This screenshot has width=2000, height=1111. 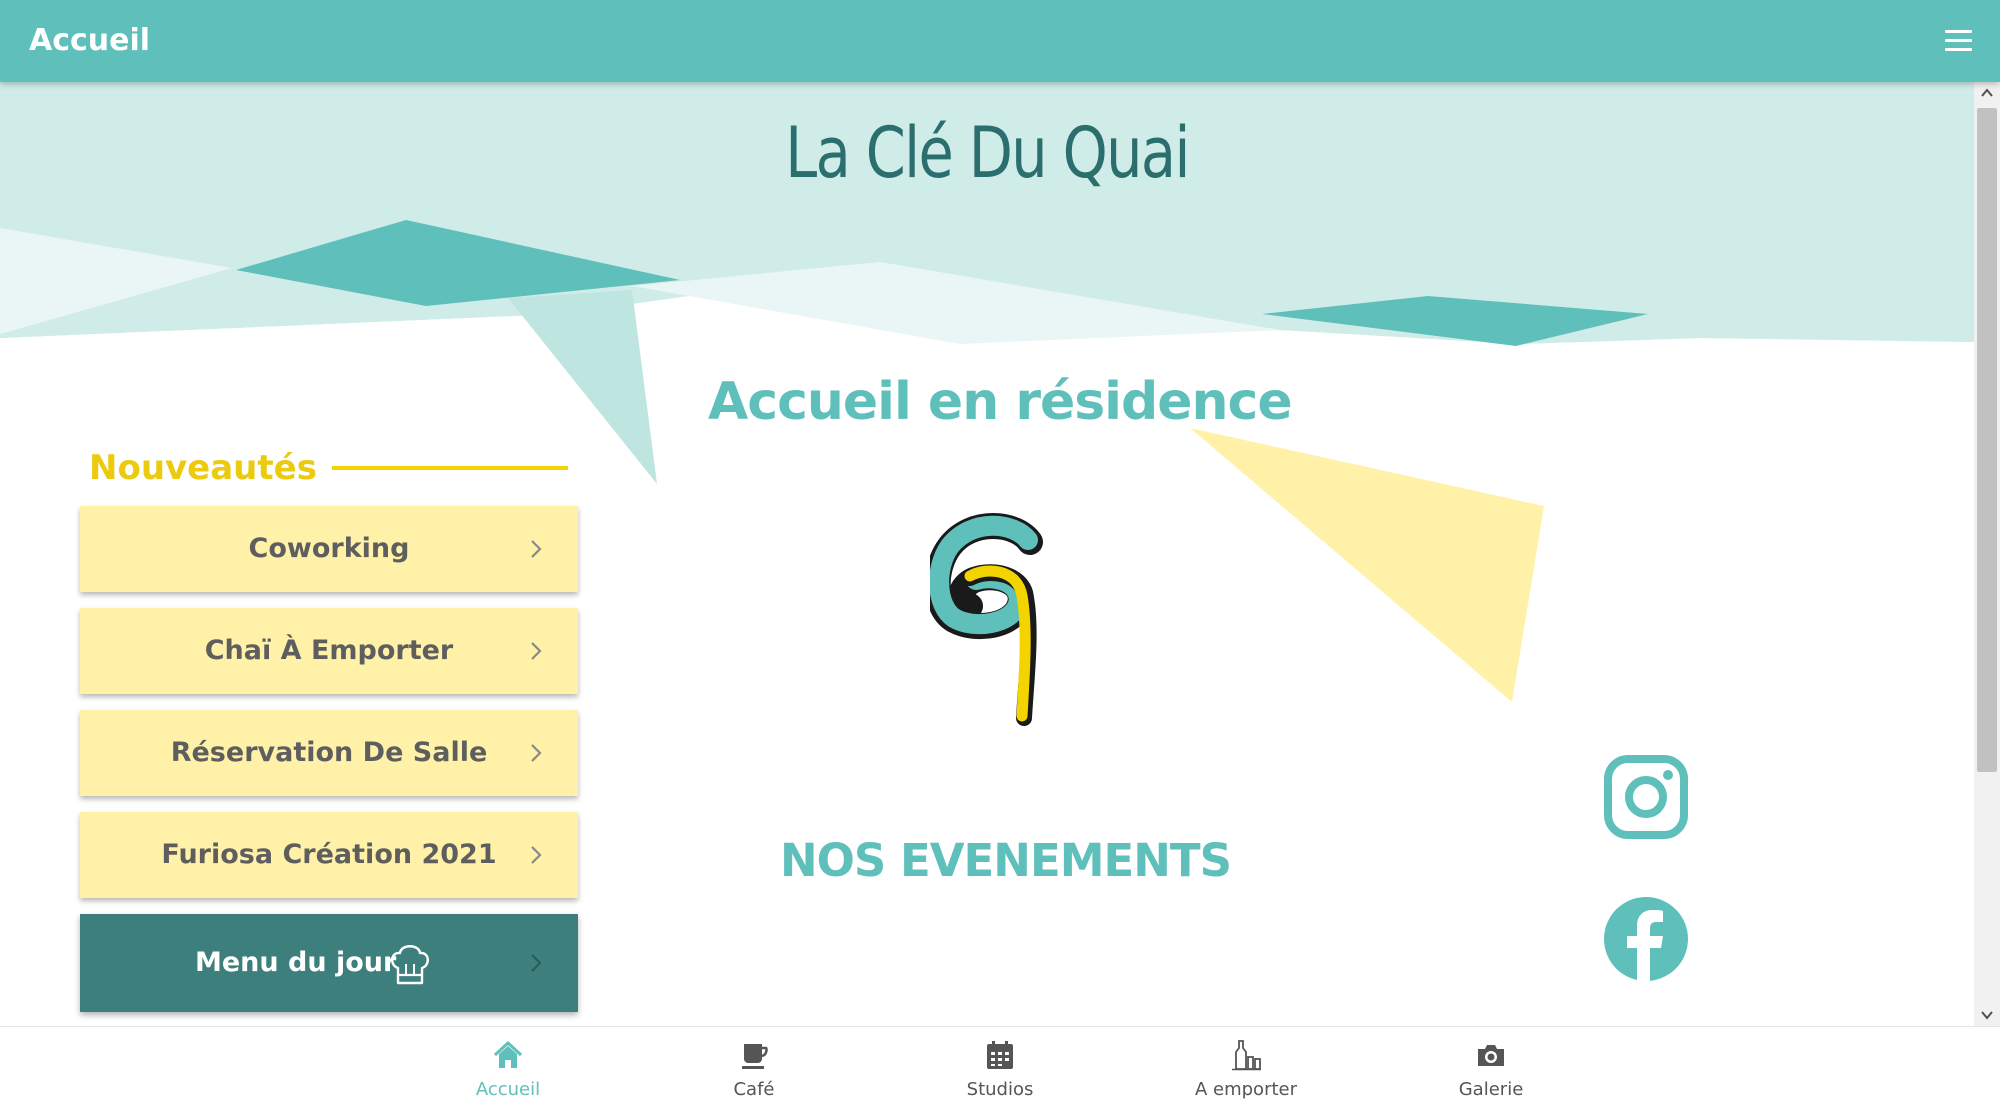 What do you see at coordinates (90, 40) in the screenshot?
I see `page-title: Accueil` at bounding box center [90, 40].